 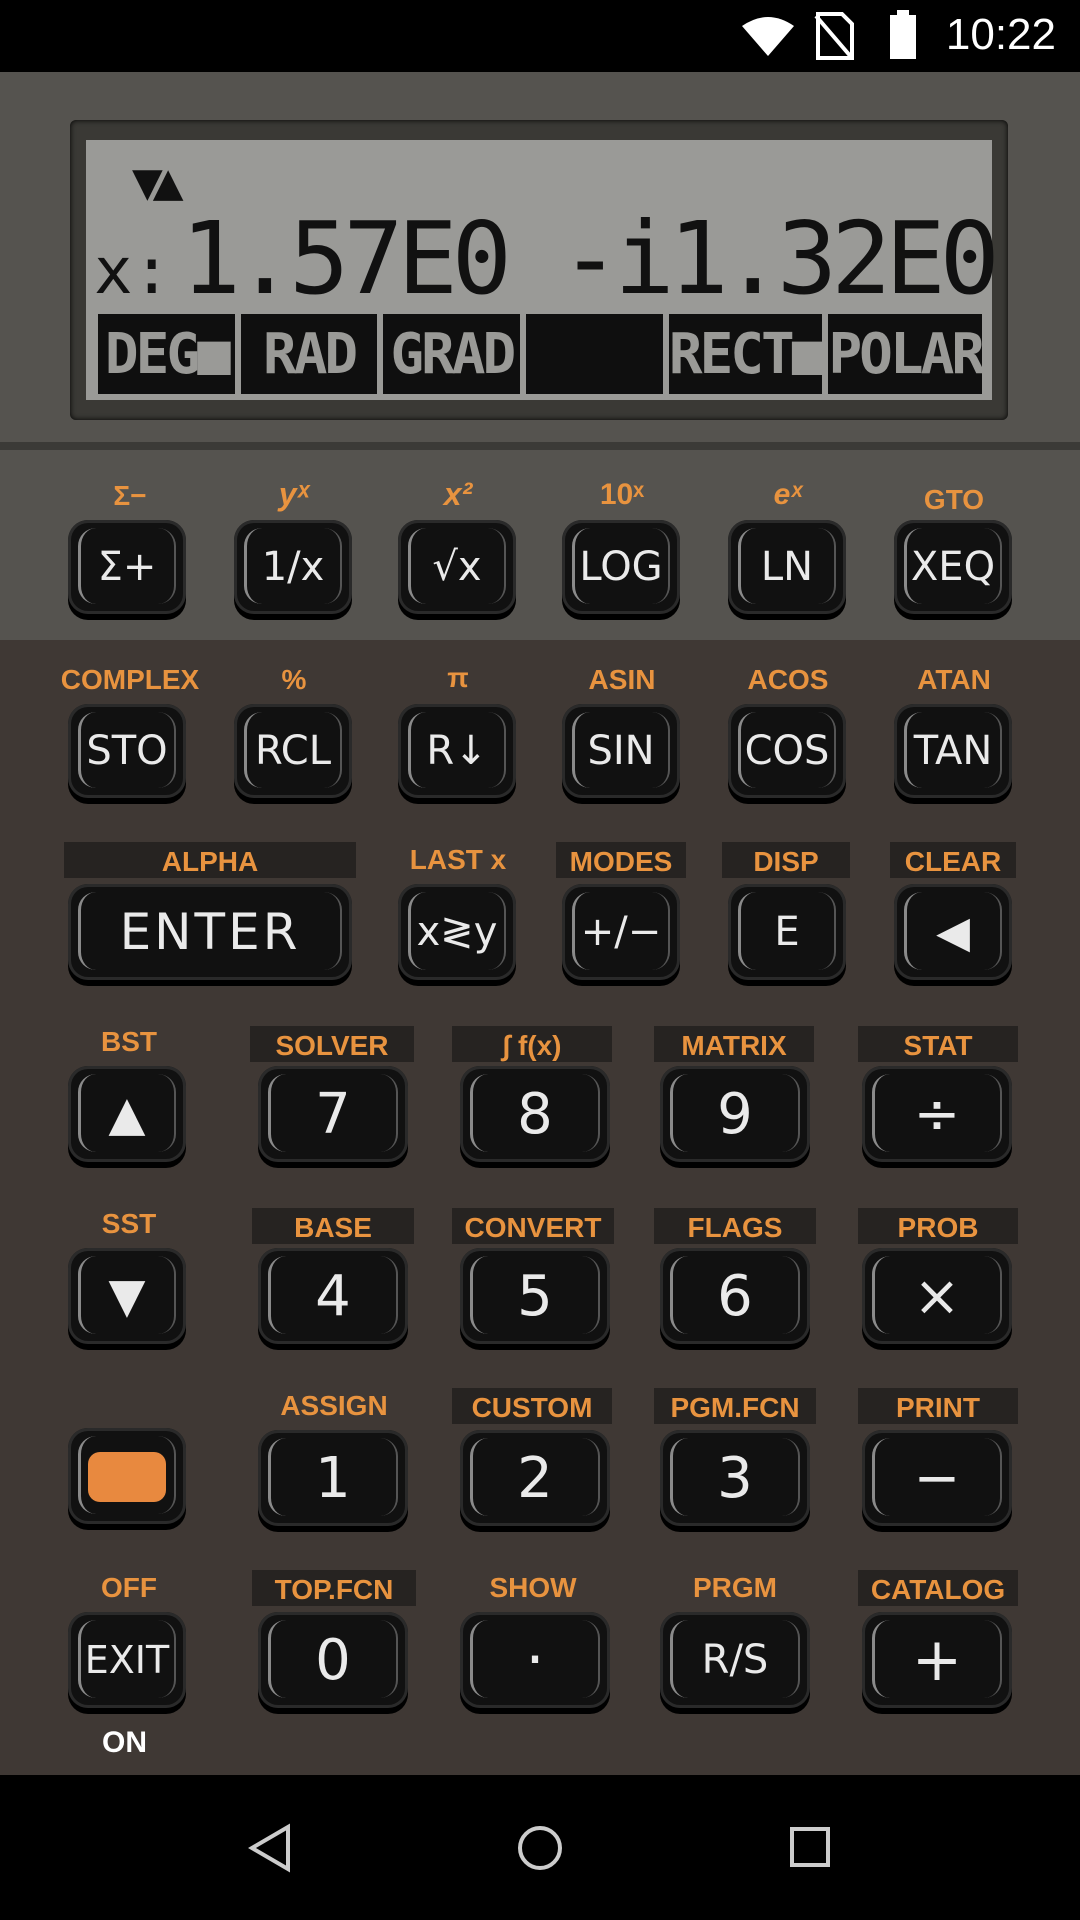 I want to click on shift-prob: PROB, so click(x=938, y=1226).